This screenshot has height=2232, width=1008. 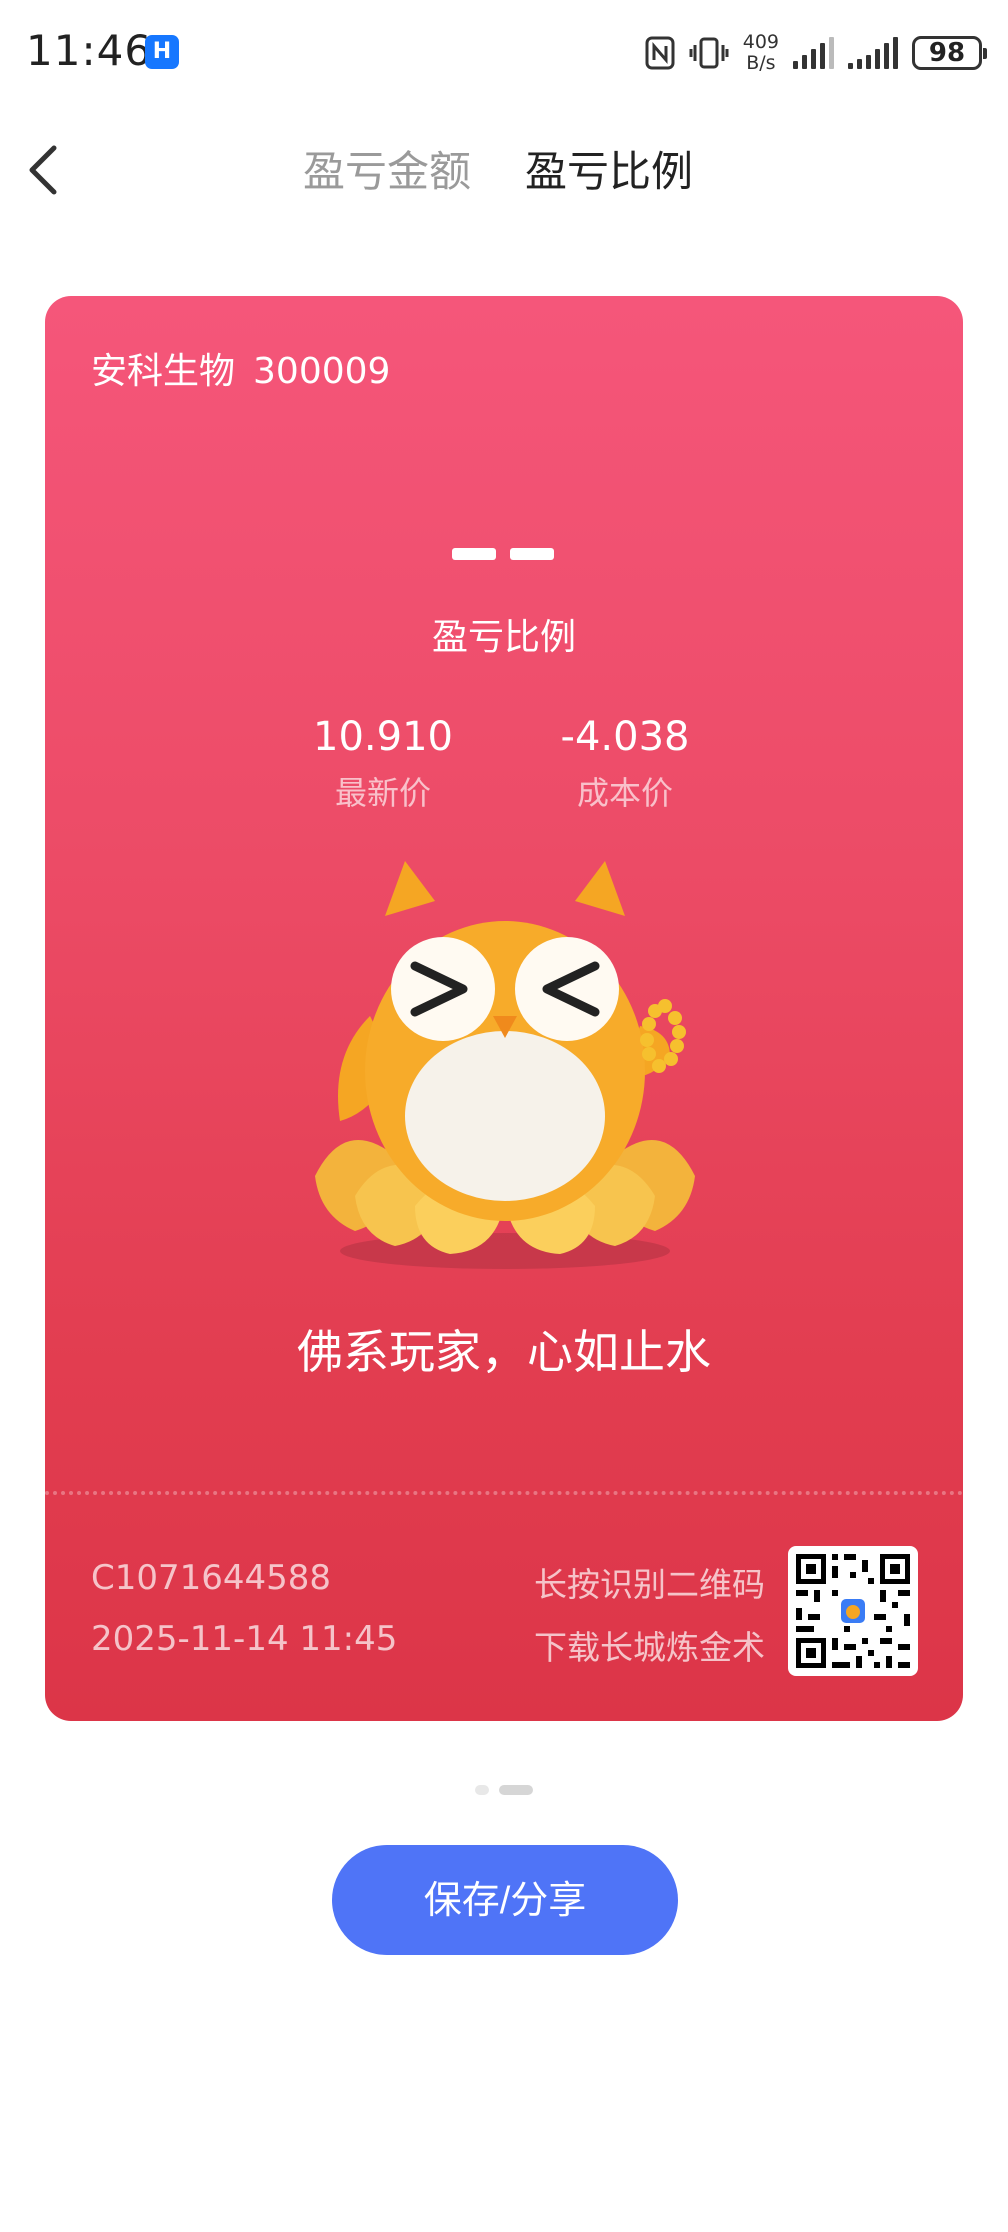 What do you see at coordinates (503, 637) in the screenshot?
I see `ratio-label: 盈亏比例` at bounding box center [503, 637].